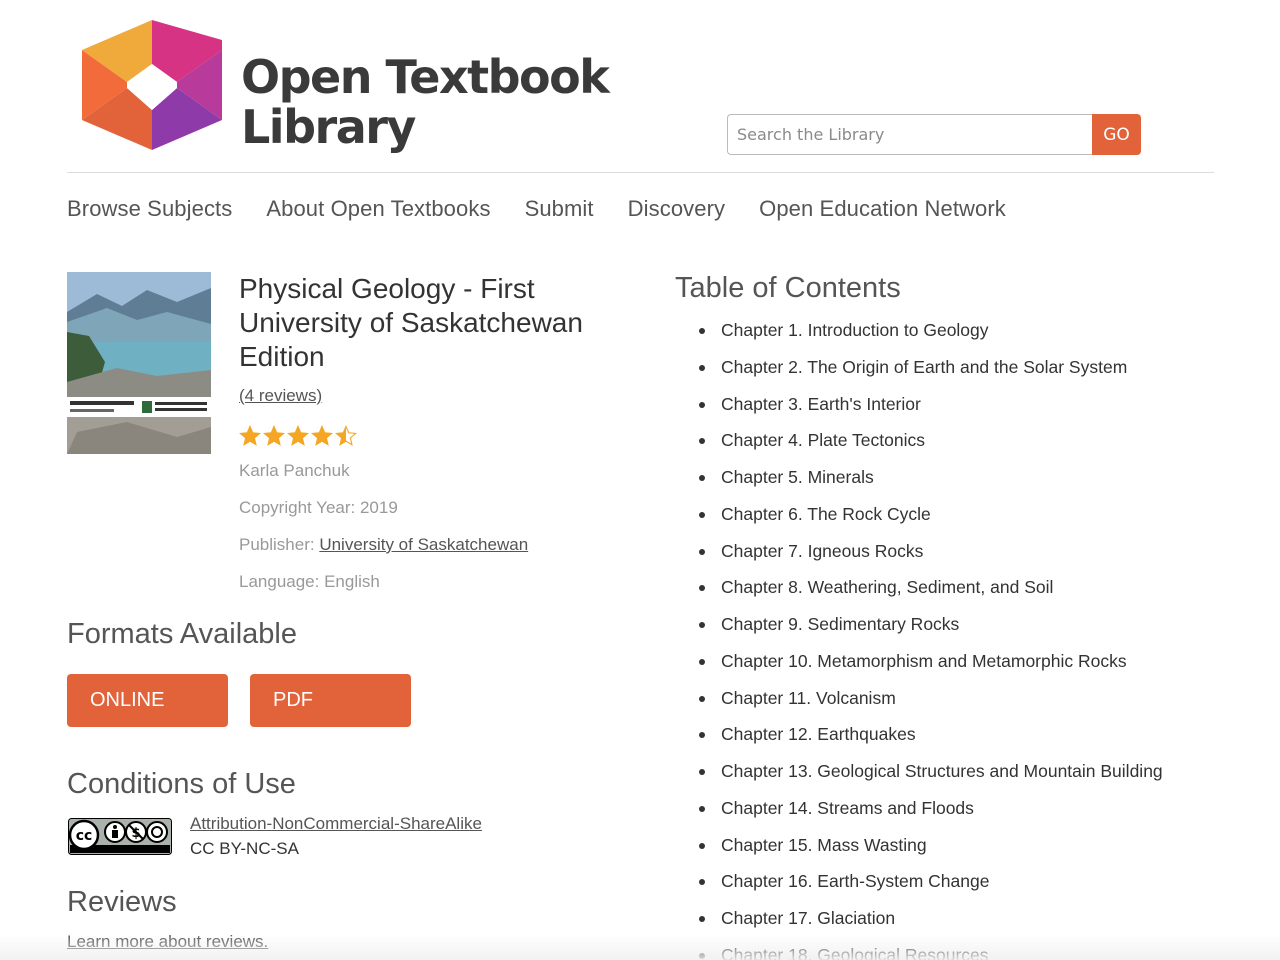  What do you see at coordinates (930, 740) in the screenshot?
I see `toc-item: Chapter 12. Earthquakes` at bounding box center [930, 740].